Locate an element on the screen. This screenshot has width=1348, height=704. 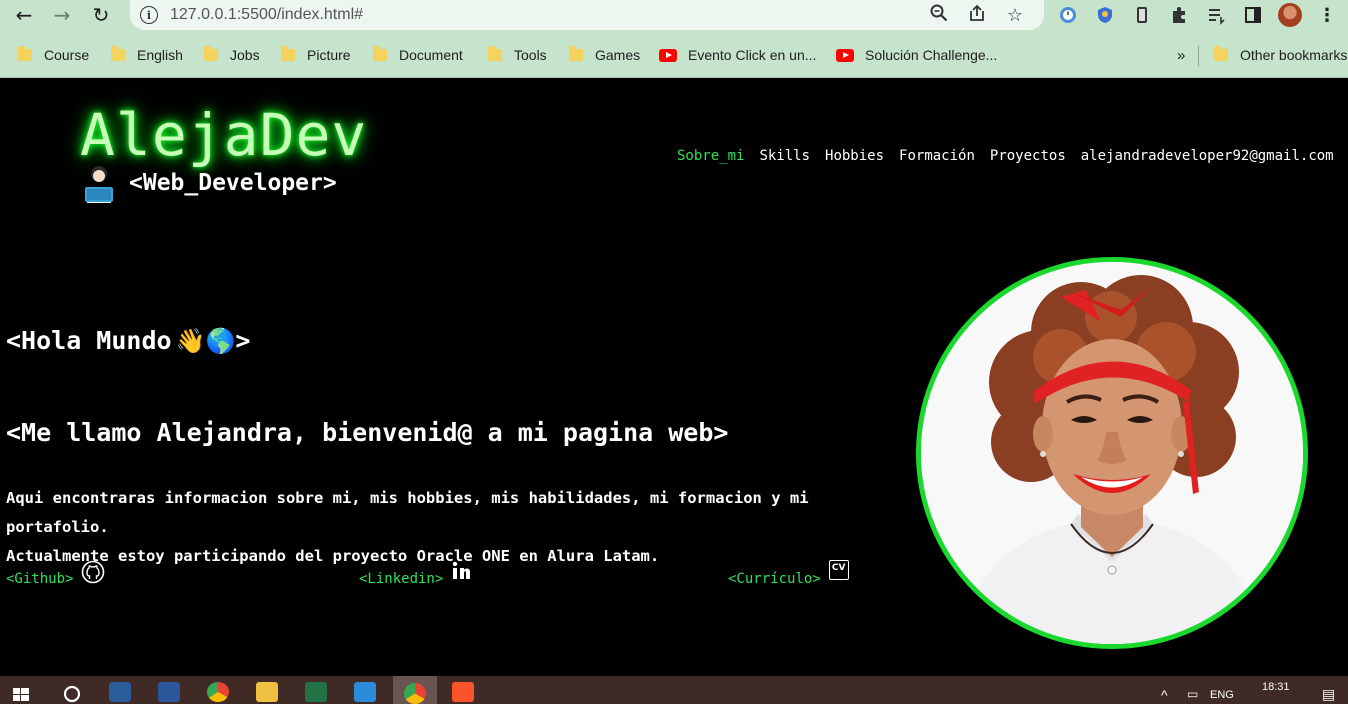
browser-toolbar: ← → ↻ i 127.0.0.1:5500/index.html# ☆ ⋮ is located at coordinates (674, 15).